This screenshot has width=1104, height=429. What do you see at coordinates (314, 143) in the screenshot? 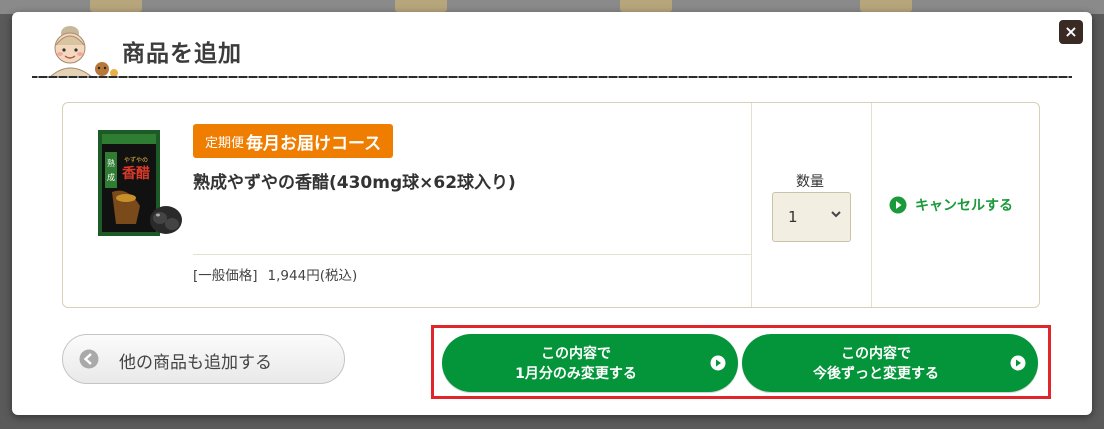
I see `badge-course-name: 毎月お届けコース` at bounding box center [314, 143].